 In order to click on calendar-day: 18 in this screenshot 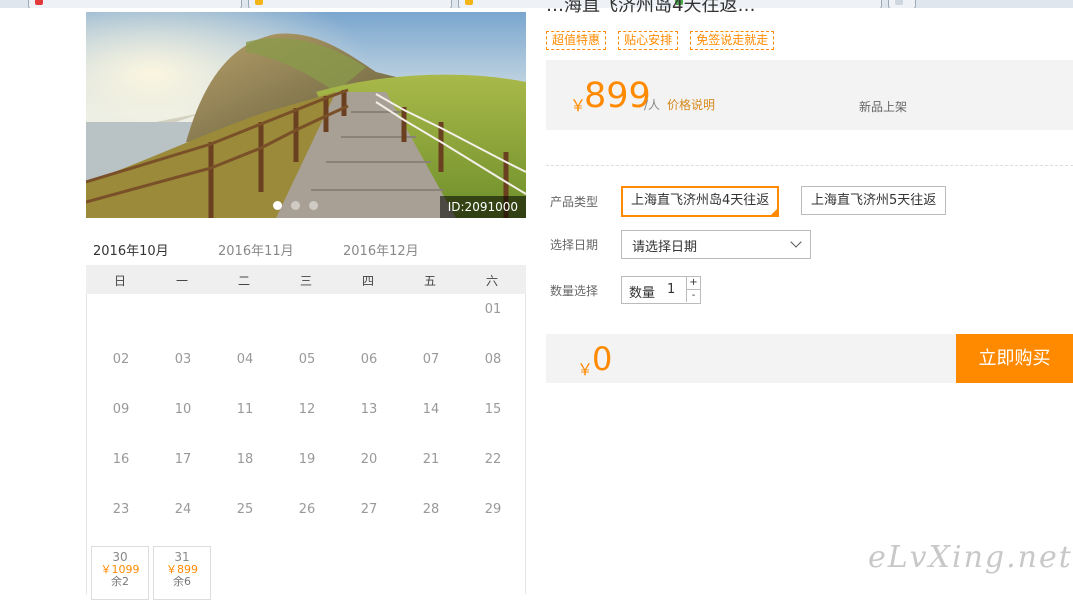, I will do `click(245, 459)`.